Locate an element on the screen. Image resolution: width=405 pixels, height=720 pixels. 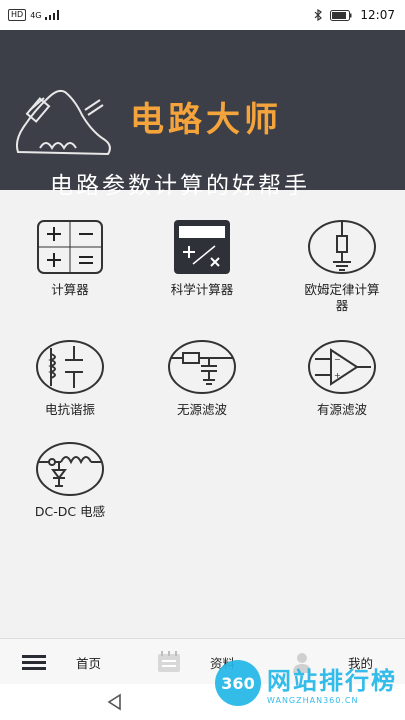
tool-reactance-resonance: 电抗谐振 is located at coordinates (70, 378).